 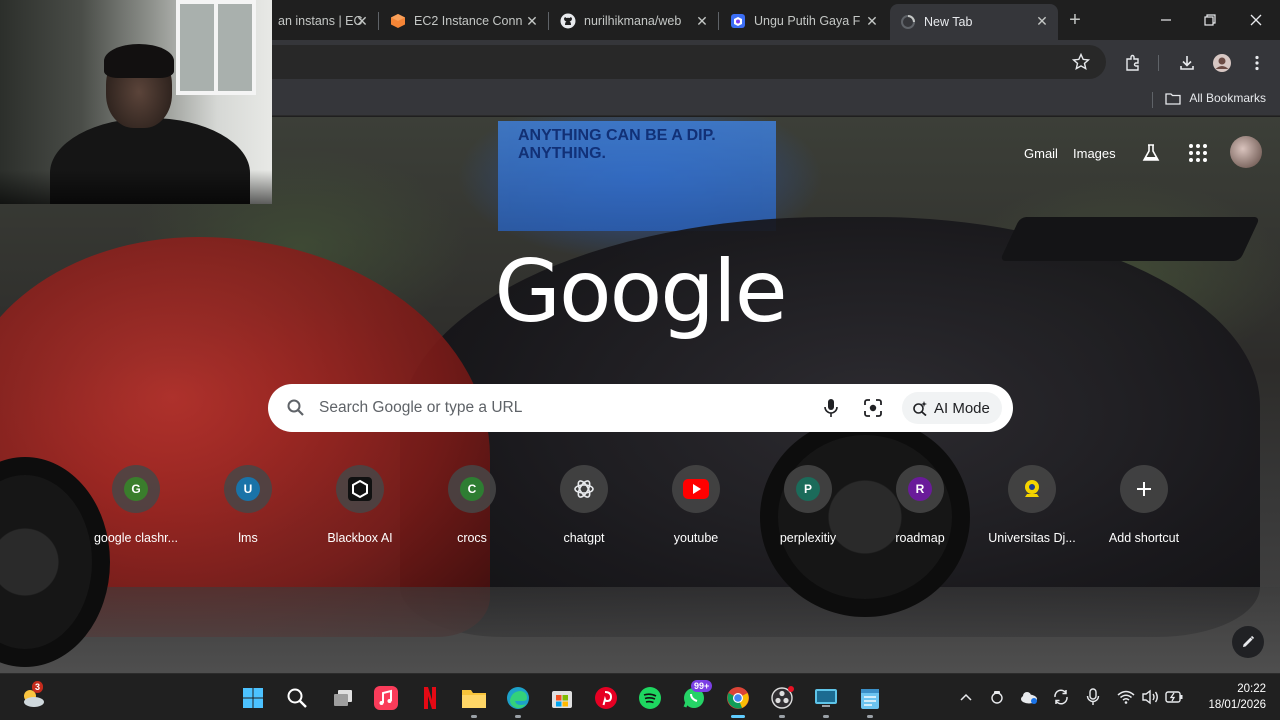 What do you see at coordinates (430, 698) in the screenshot?
I see `netflix-icon` at bounding box center [430, 698].